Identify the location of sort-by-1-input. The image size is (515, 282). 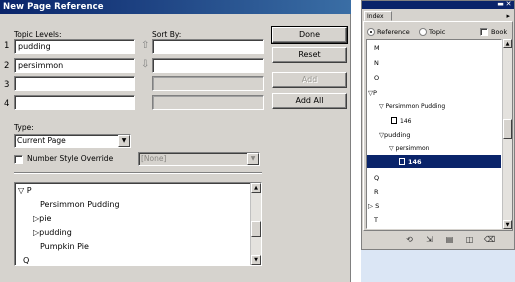
(208, 46).